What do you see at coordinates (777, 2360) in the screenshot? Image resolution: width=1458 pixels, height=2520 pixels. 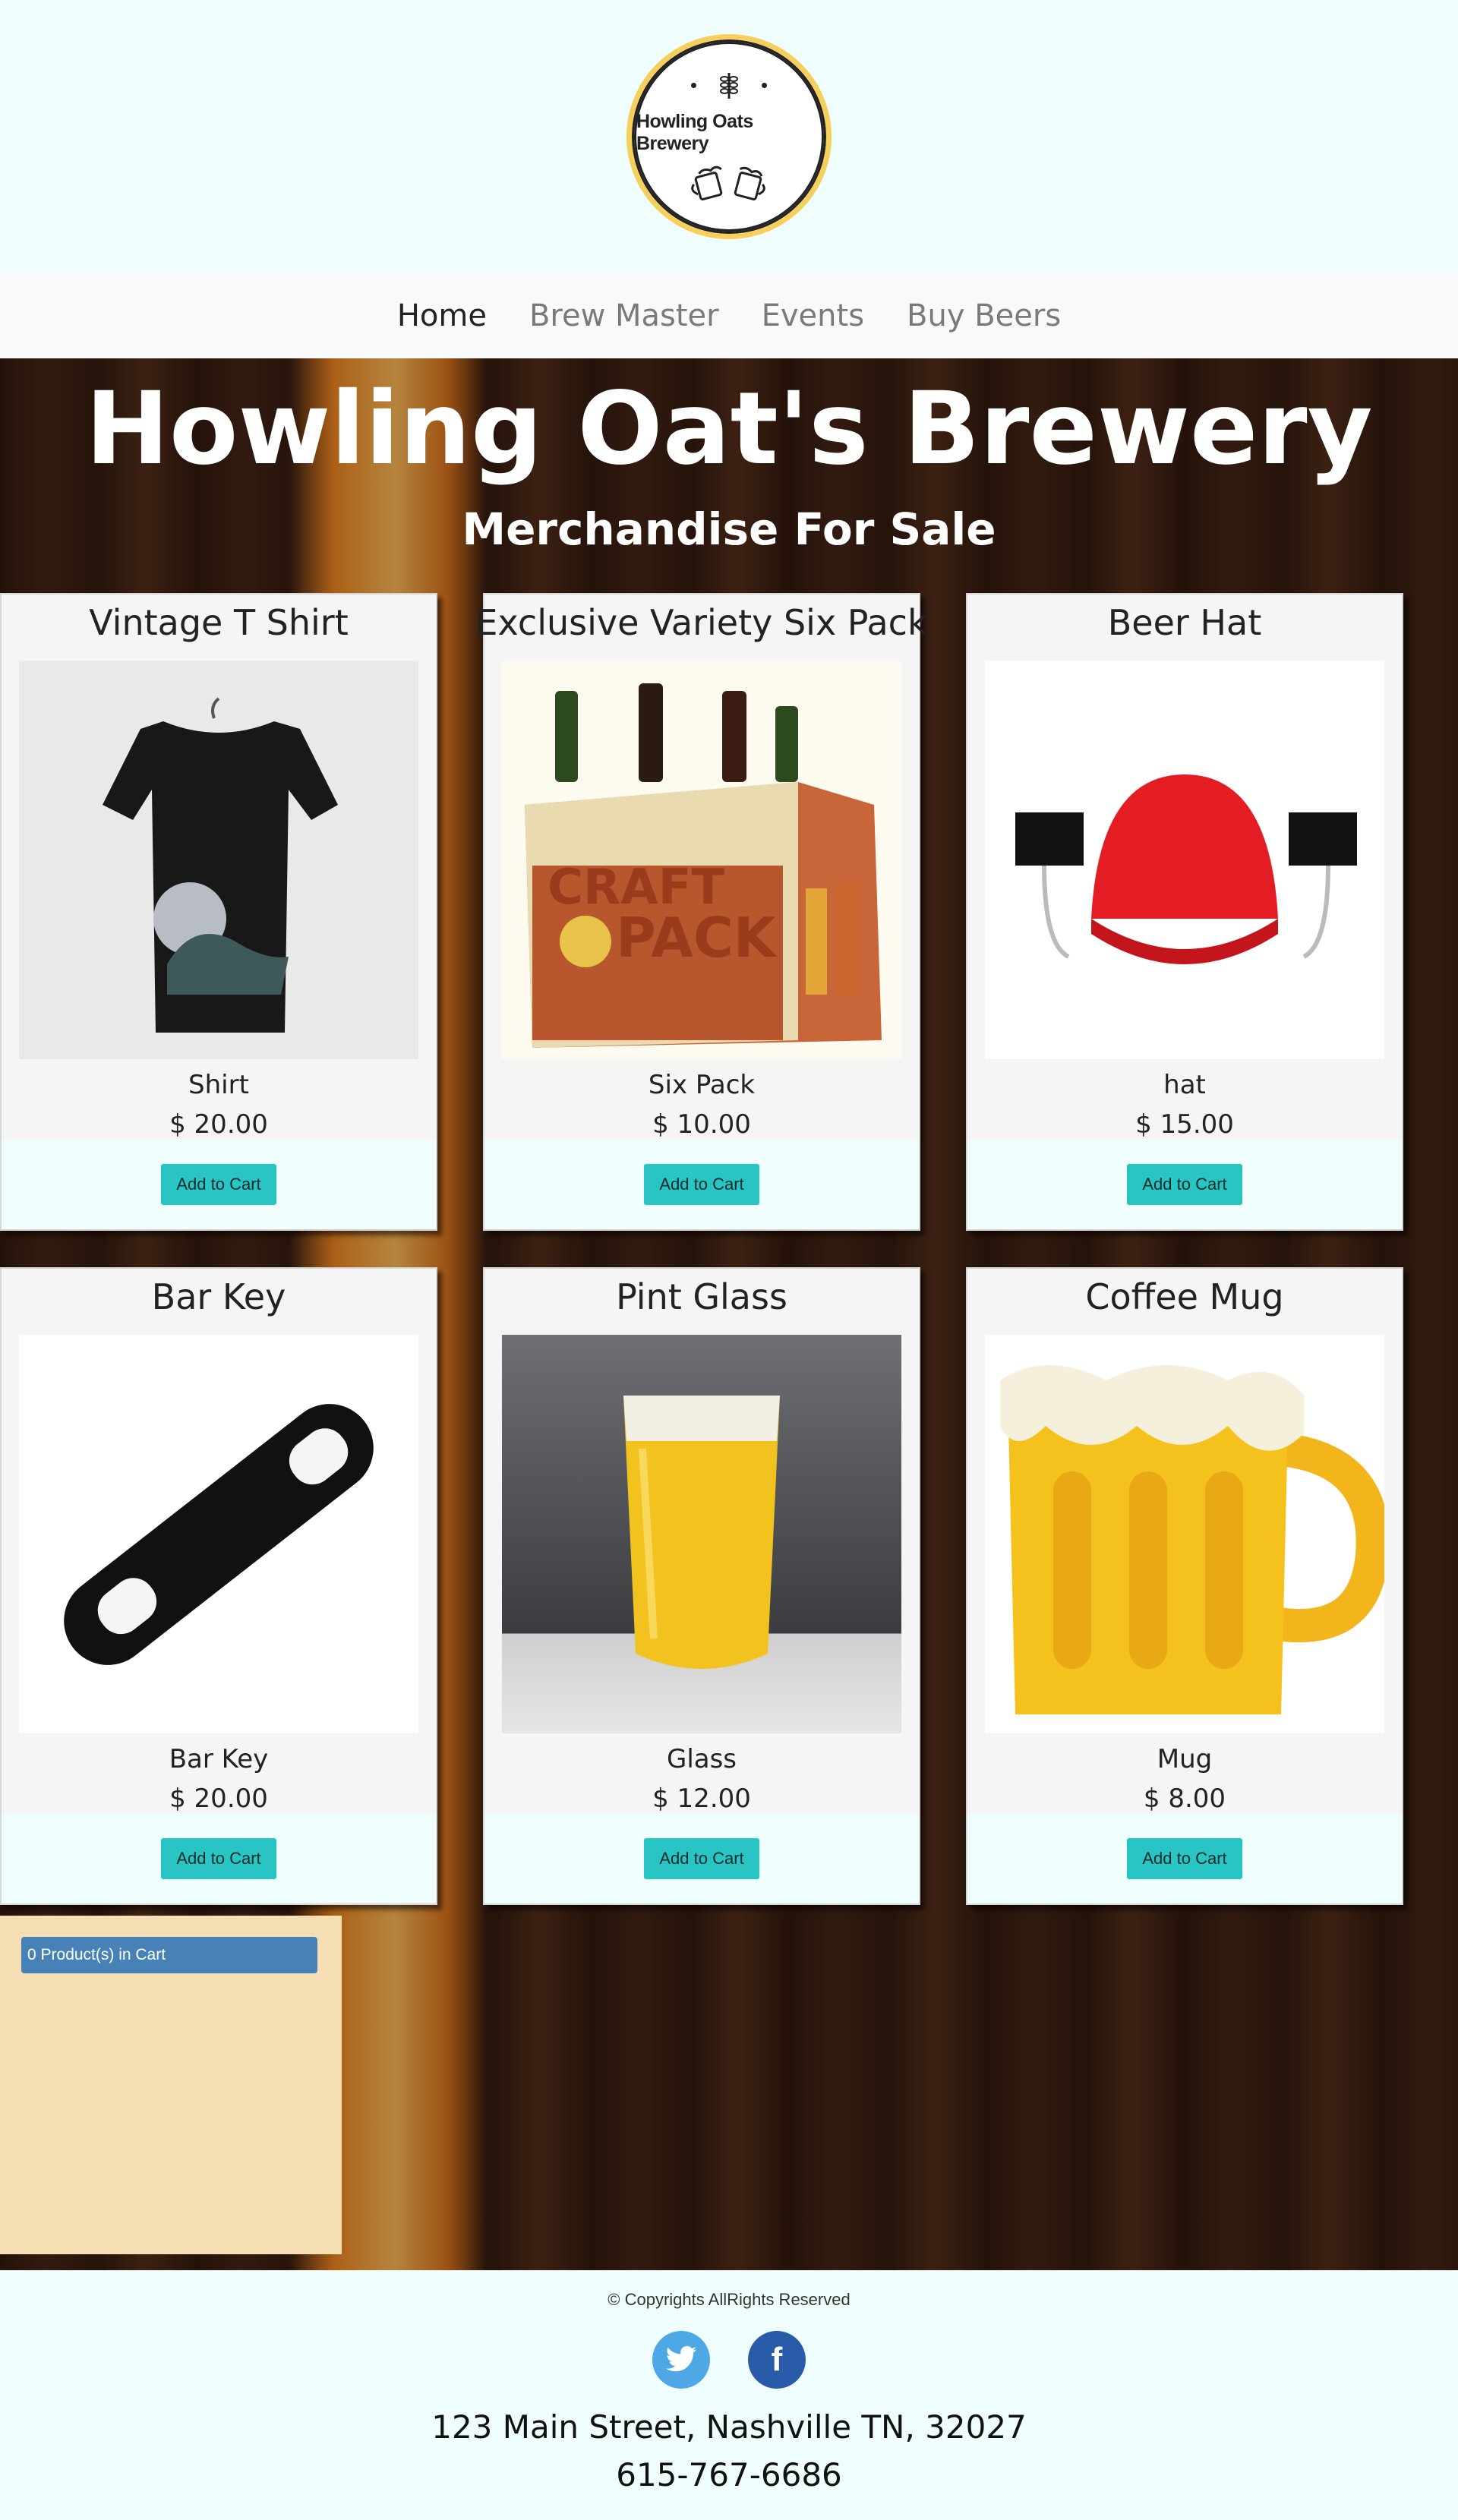 I see `facebook-icon: f` at bounding box center [777, 2360].